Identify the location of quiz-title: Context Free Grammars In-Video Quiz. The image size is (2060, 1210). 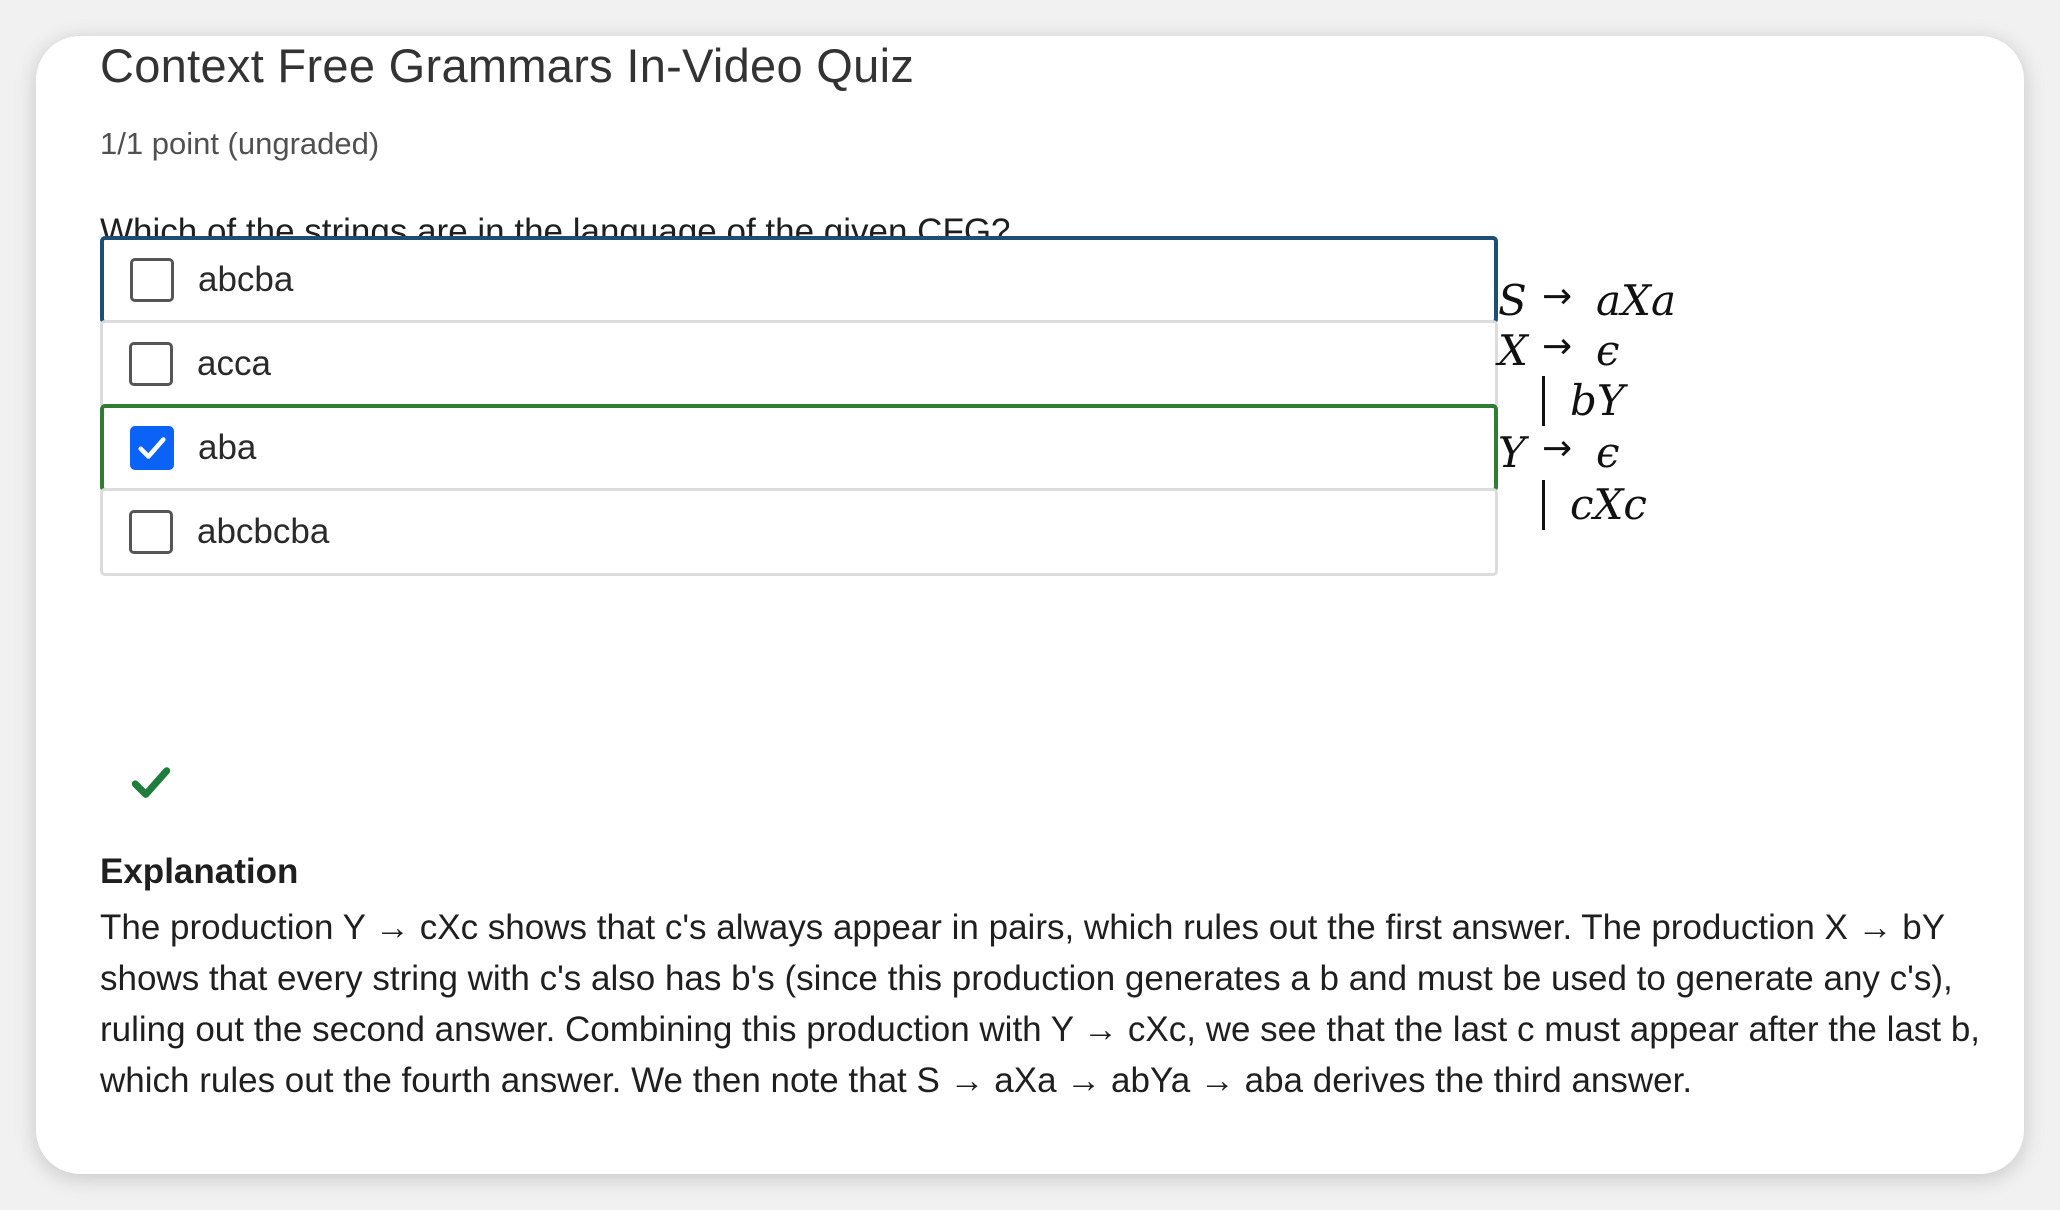
(507, 65).